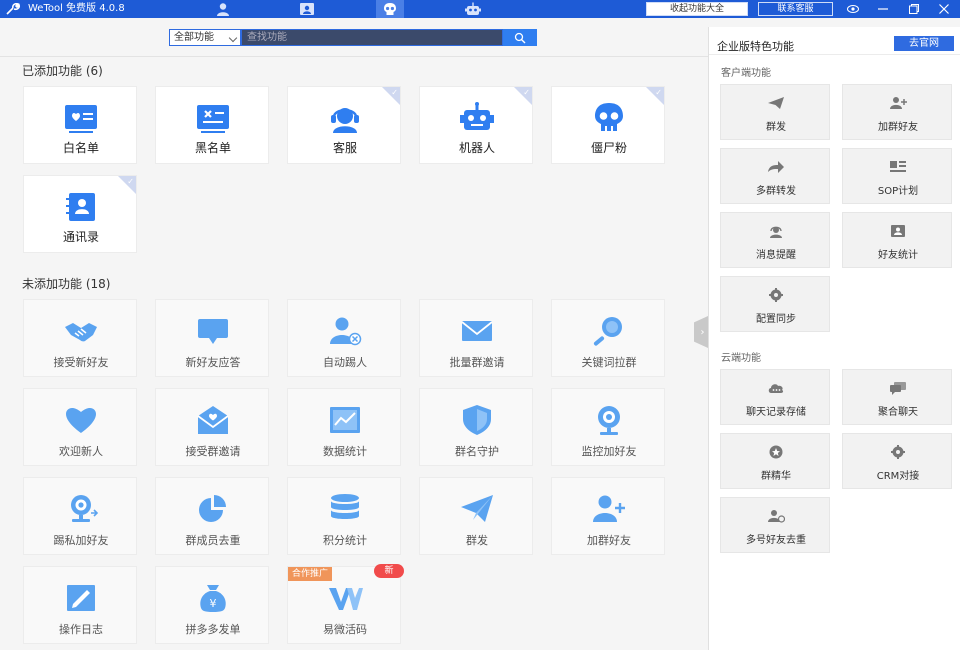 The width and height of the screenshot is (960, 650). I want to click on added-tile-address-book: ✓ 通讯录, so click(80, 214).